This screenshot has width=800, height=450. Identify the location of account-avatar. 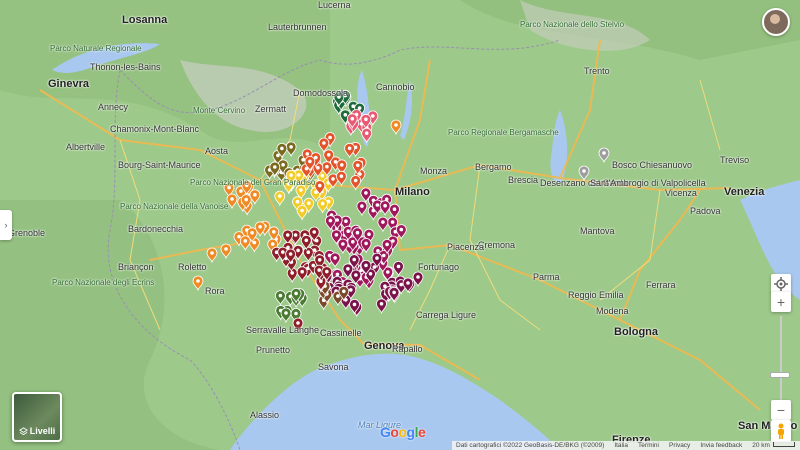
(776, 22).